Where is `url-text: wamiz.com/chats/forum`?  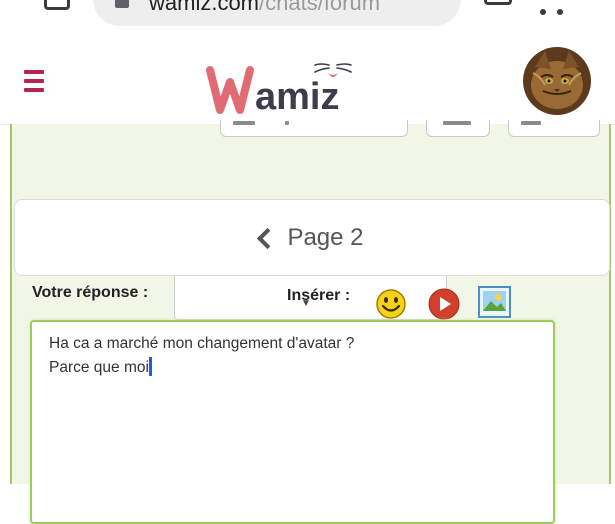
url-text: wamiz.com/chats/forum is located at coordinates (264, 8).